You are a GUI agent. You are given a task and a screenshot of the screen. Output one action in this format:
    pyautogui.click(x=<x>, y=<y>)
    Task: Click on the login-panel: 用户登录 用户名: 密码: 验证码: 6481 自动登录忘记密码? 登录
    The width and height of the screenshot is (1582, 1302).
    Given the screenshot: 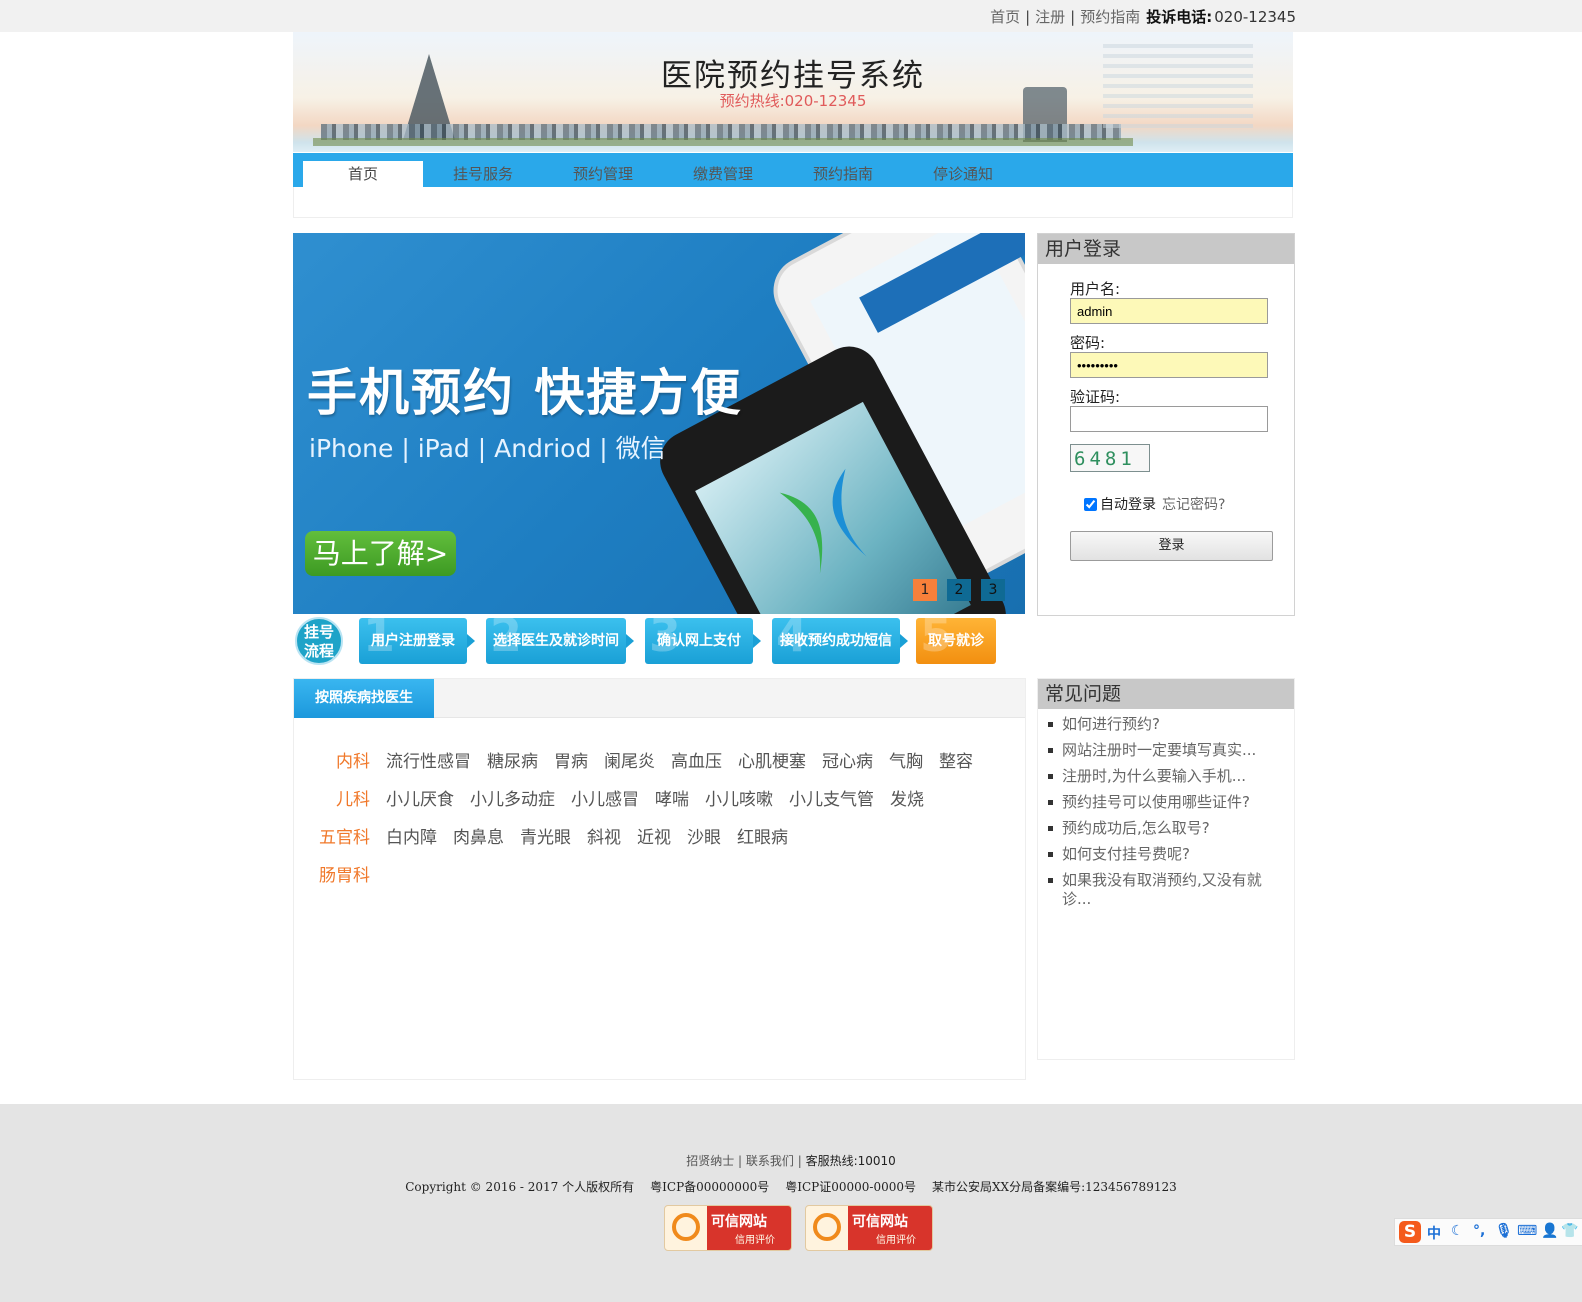 What is the action you would take?
    pyautogui.click(x=1166, y=424)
    